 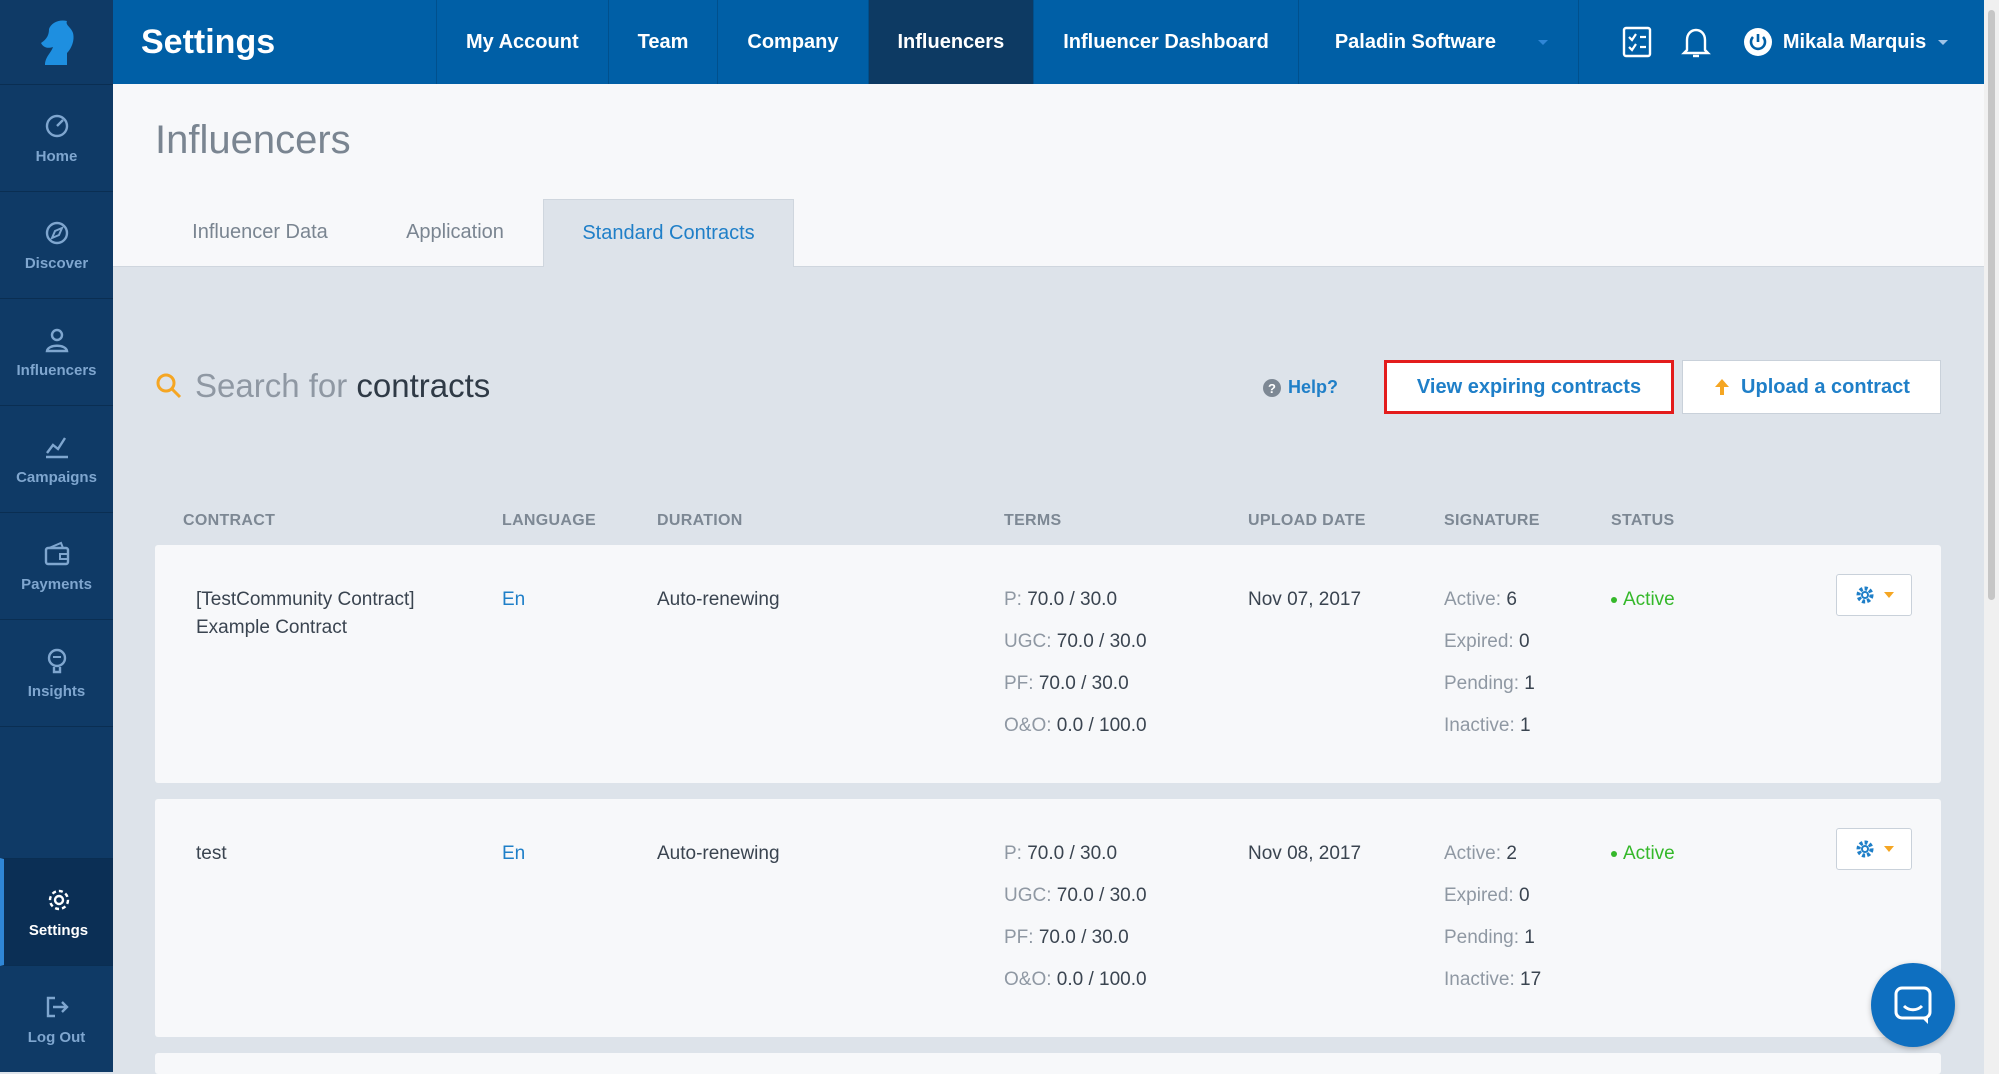 I want to click on knight-logo-icon, so click(x=57, y=42).